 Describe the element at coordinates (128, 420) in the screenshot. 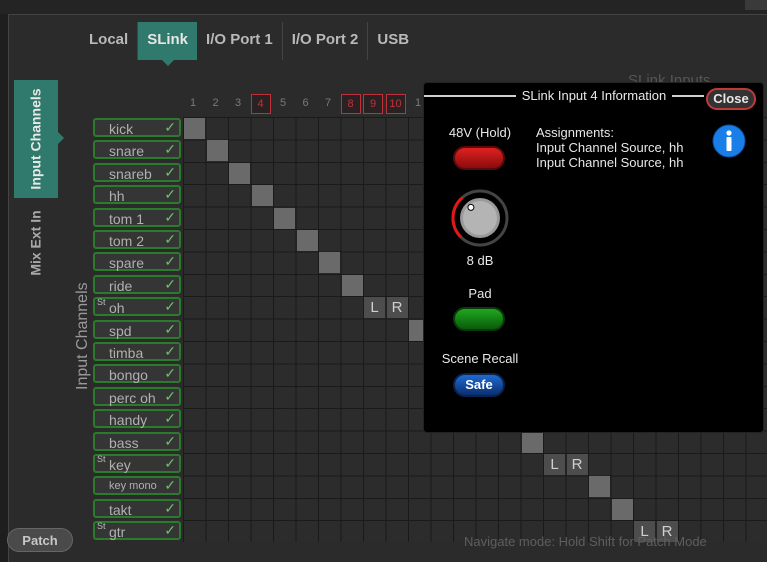

I see `channel-name: handy` at that location.